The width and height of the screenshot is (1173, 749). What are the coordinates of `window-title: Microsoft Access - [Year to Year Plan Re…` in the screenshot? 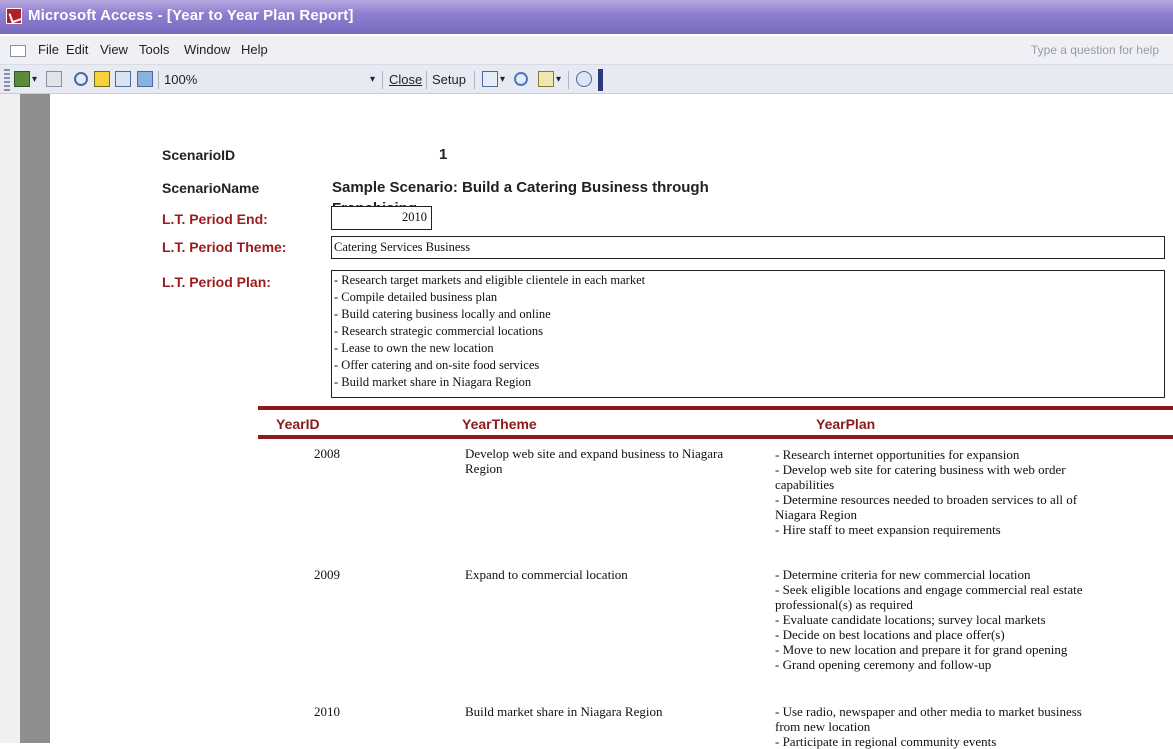 It's located at (191, 15).